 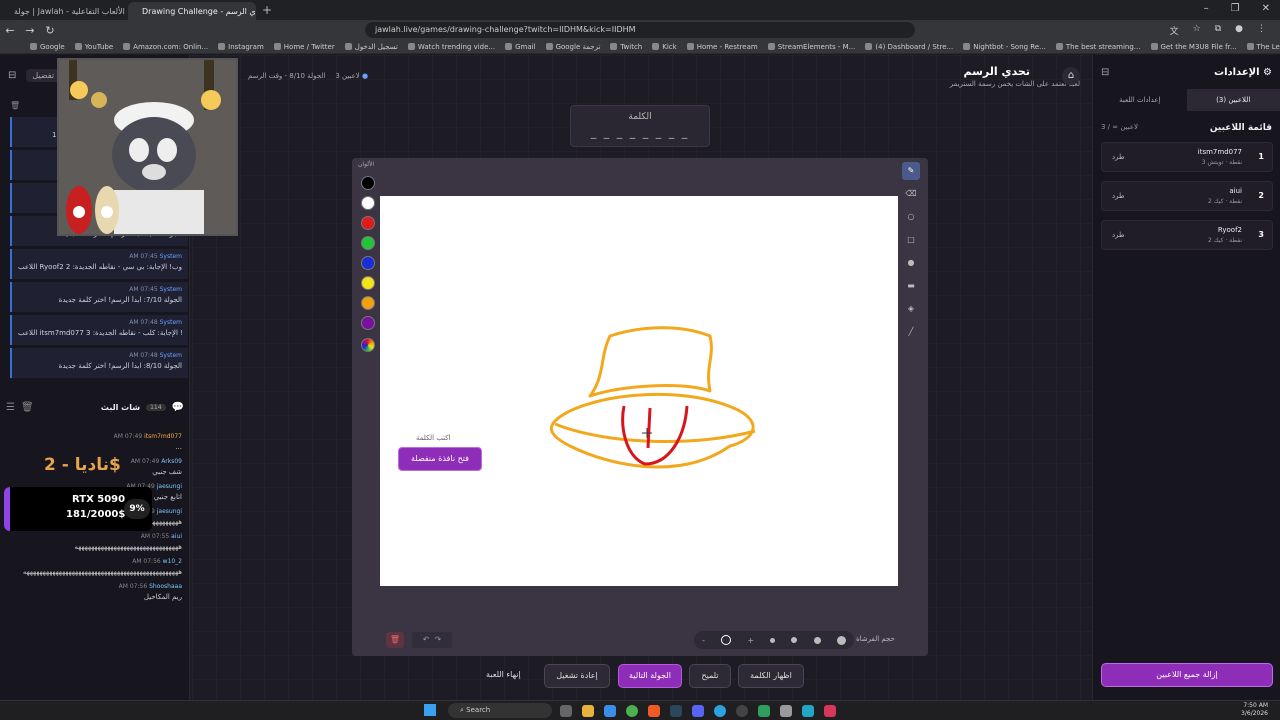 I want to click on size-decrease-icon: -, so click(x=703, y=640).